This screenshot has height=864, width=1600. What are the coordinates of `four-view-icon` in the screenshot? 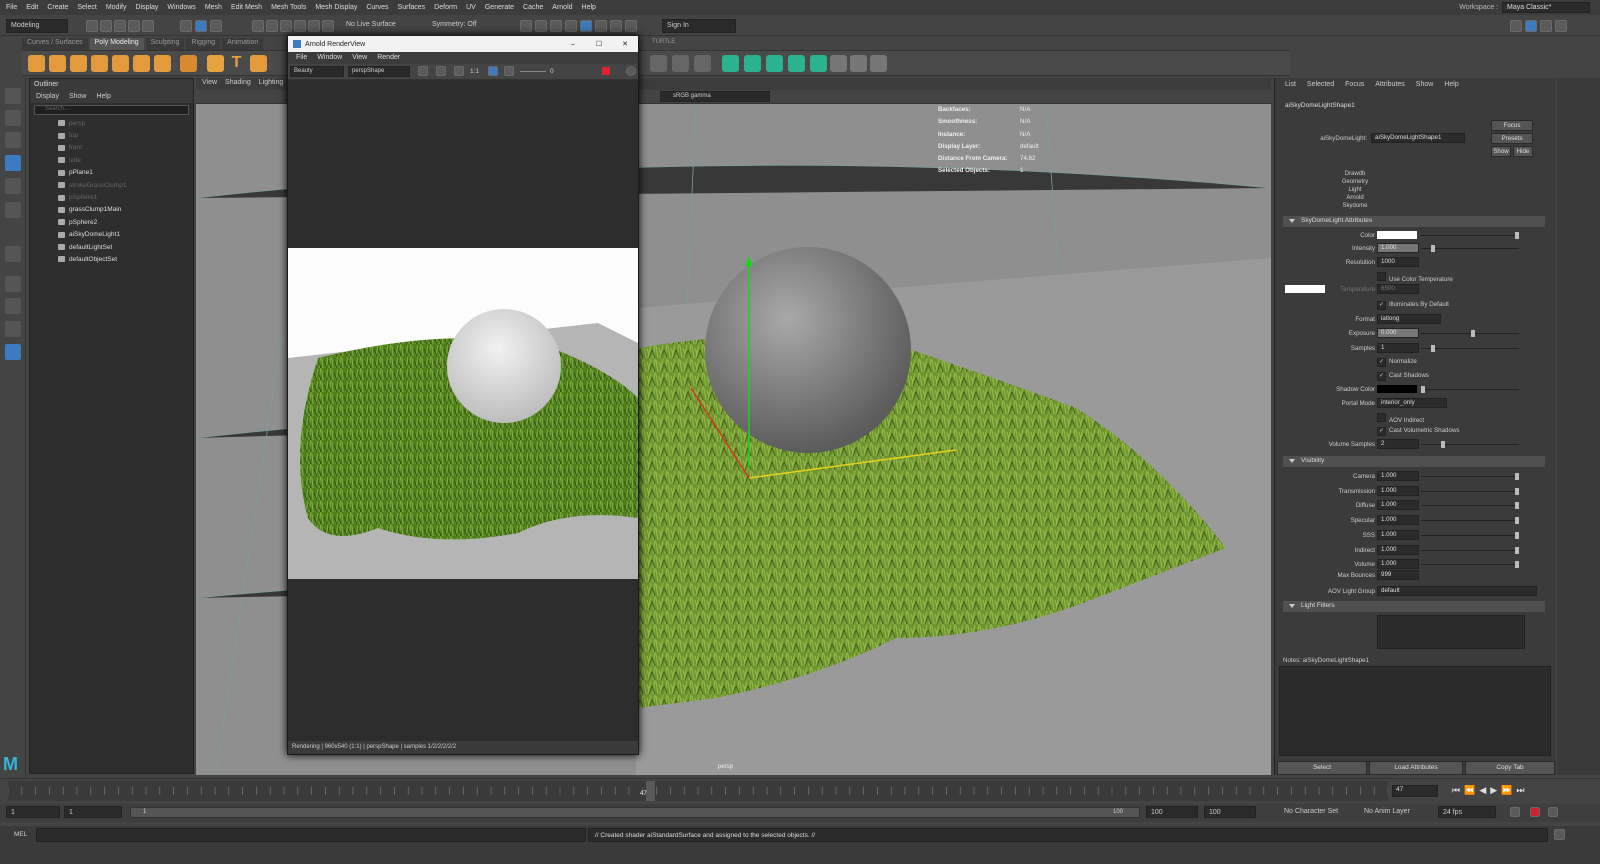 It's located at (13, 306).